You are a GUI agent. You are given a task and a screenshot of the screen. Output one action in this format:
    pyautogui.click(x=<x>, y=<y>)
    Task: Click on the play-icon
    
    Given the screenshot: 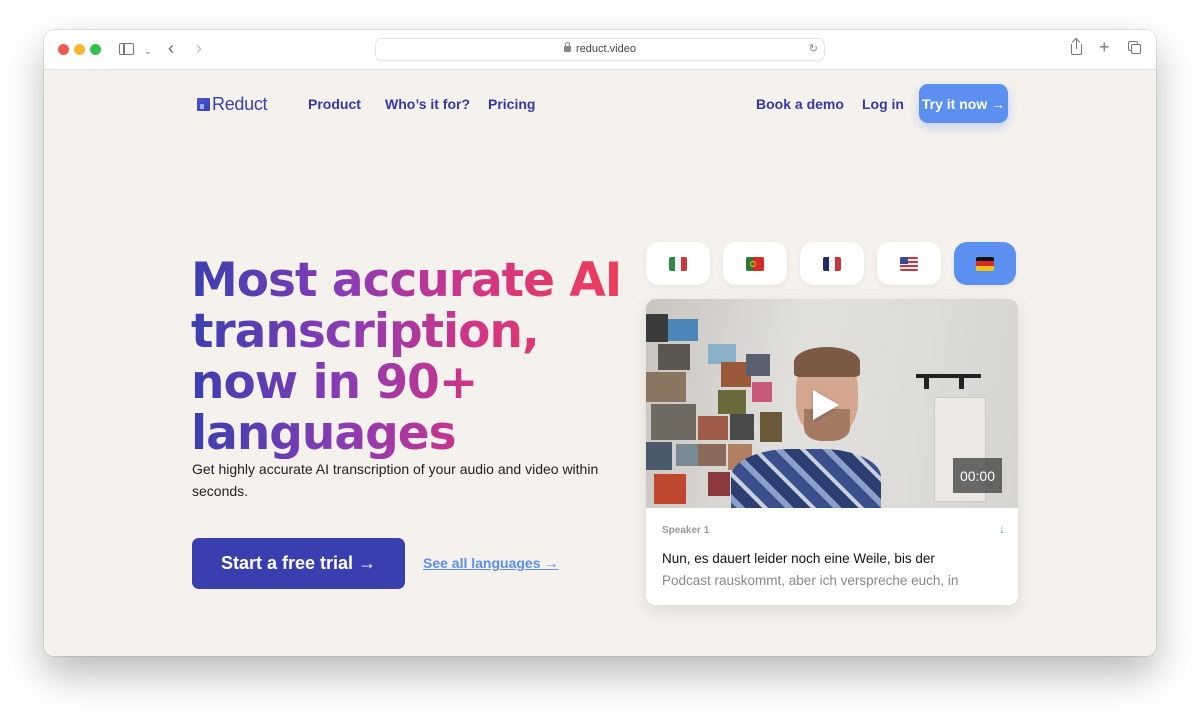 What is the action you would take?
    pyautogui.click(x=826, y=405)
    